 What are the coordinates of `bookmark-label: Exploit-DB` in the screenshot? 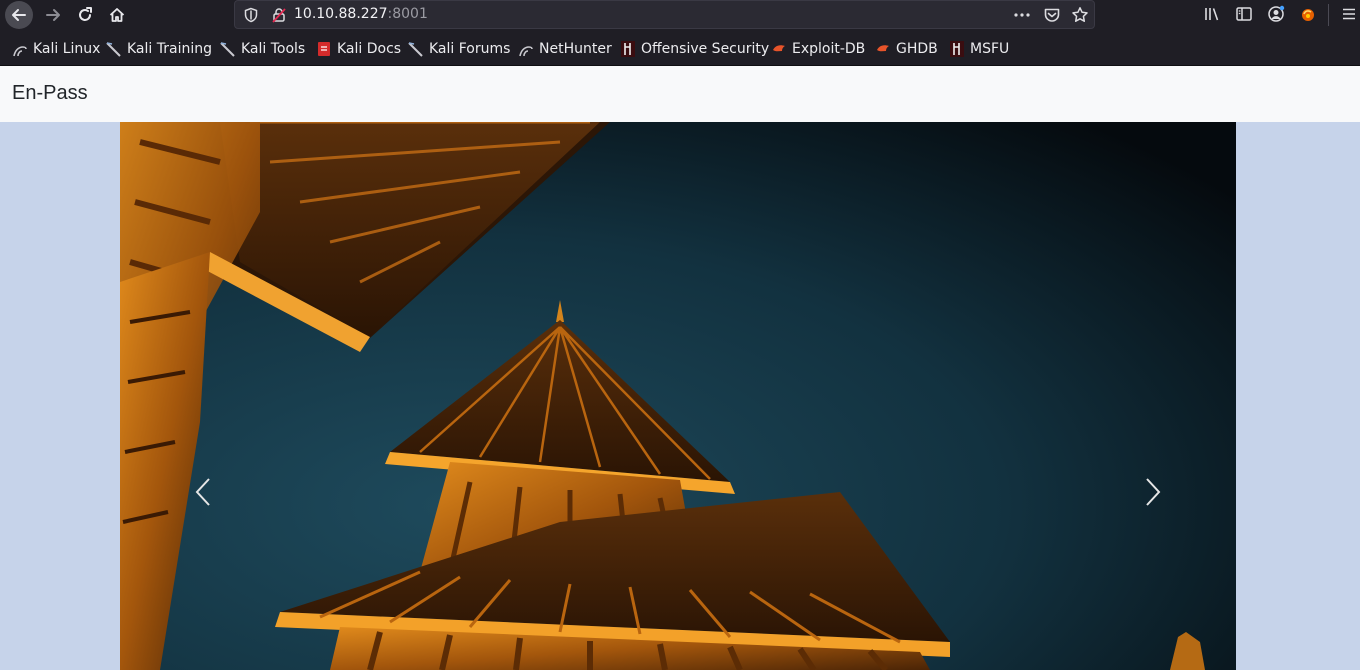 It's located at (829, 49).